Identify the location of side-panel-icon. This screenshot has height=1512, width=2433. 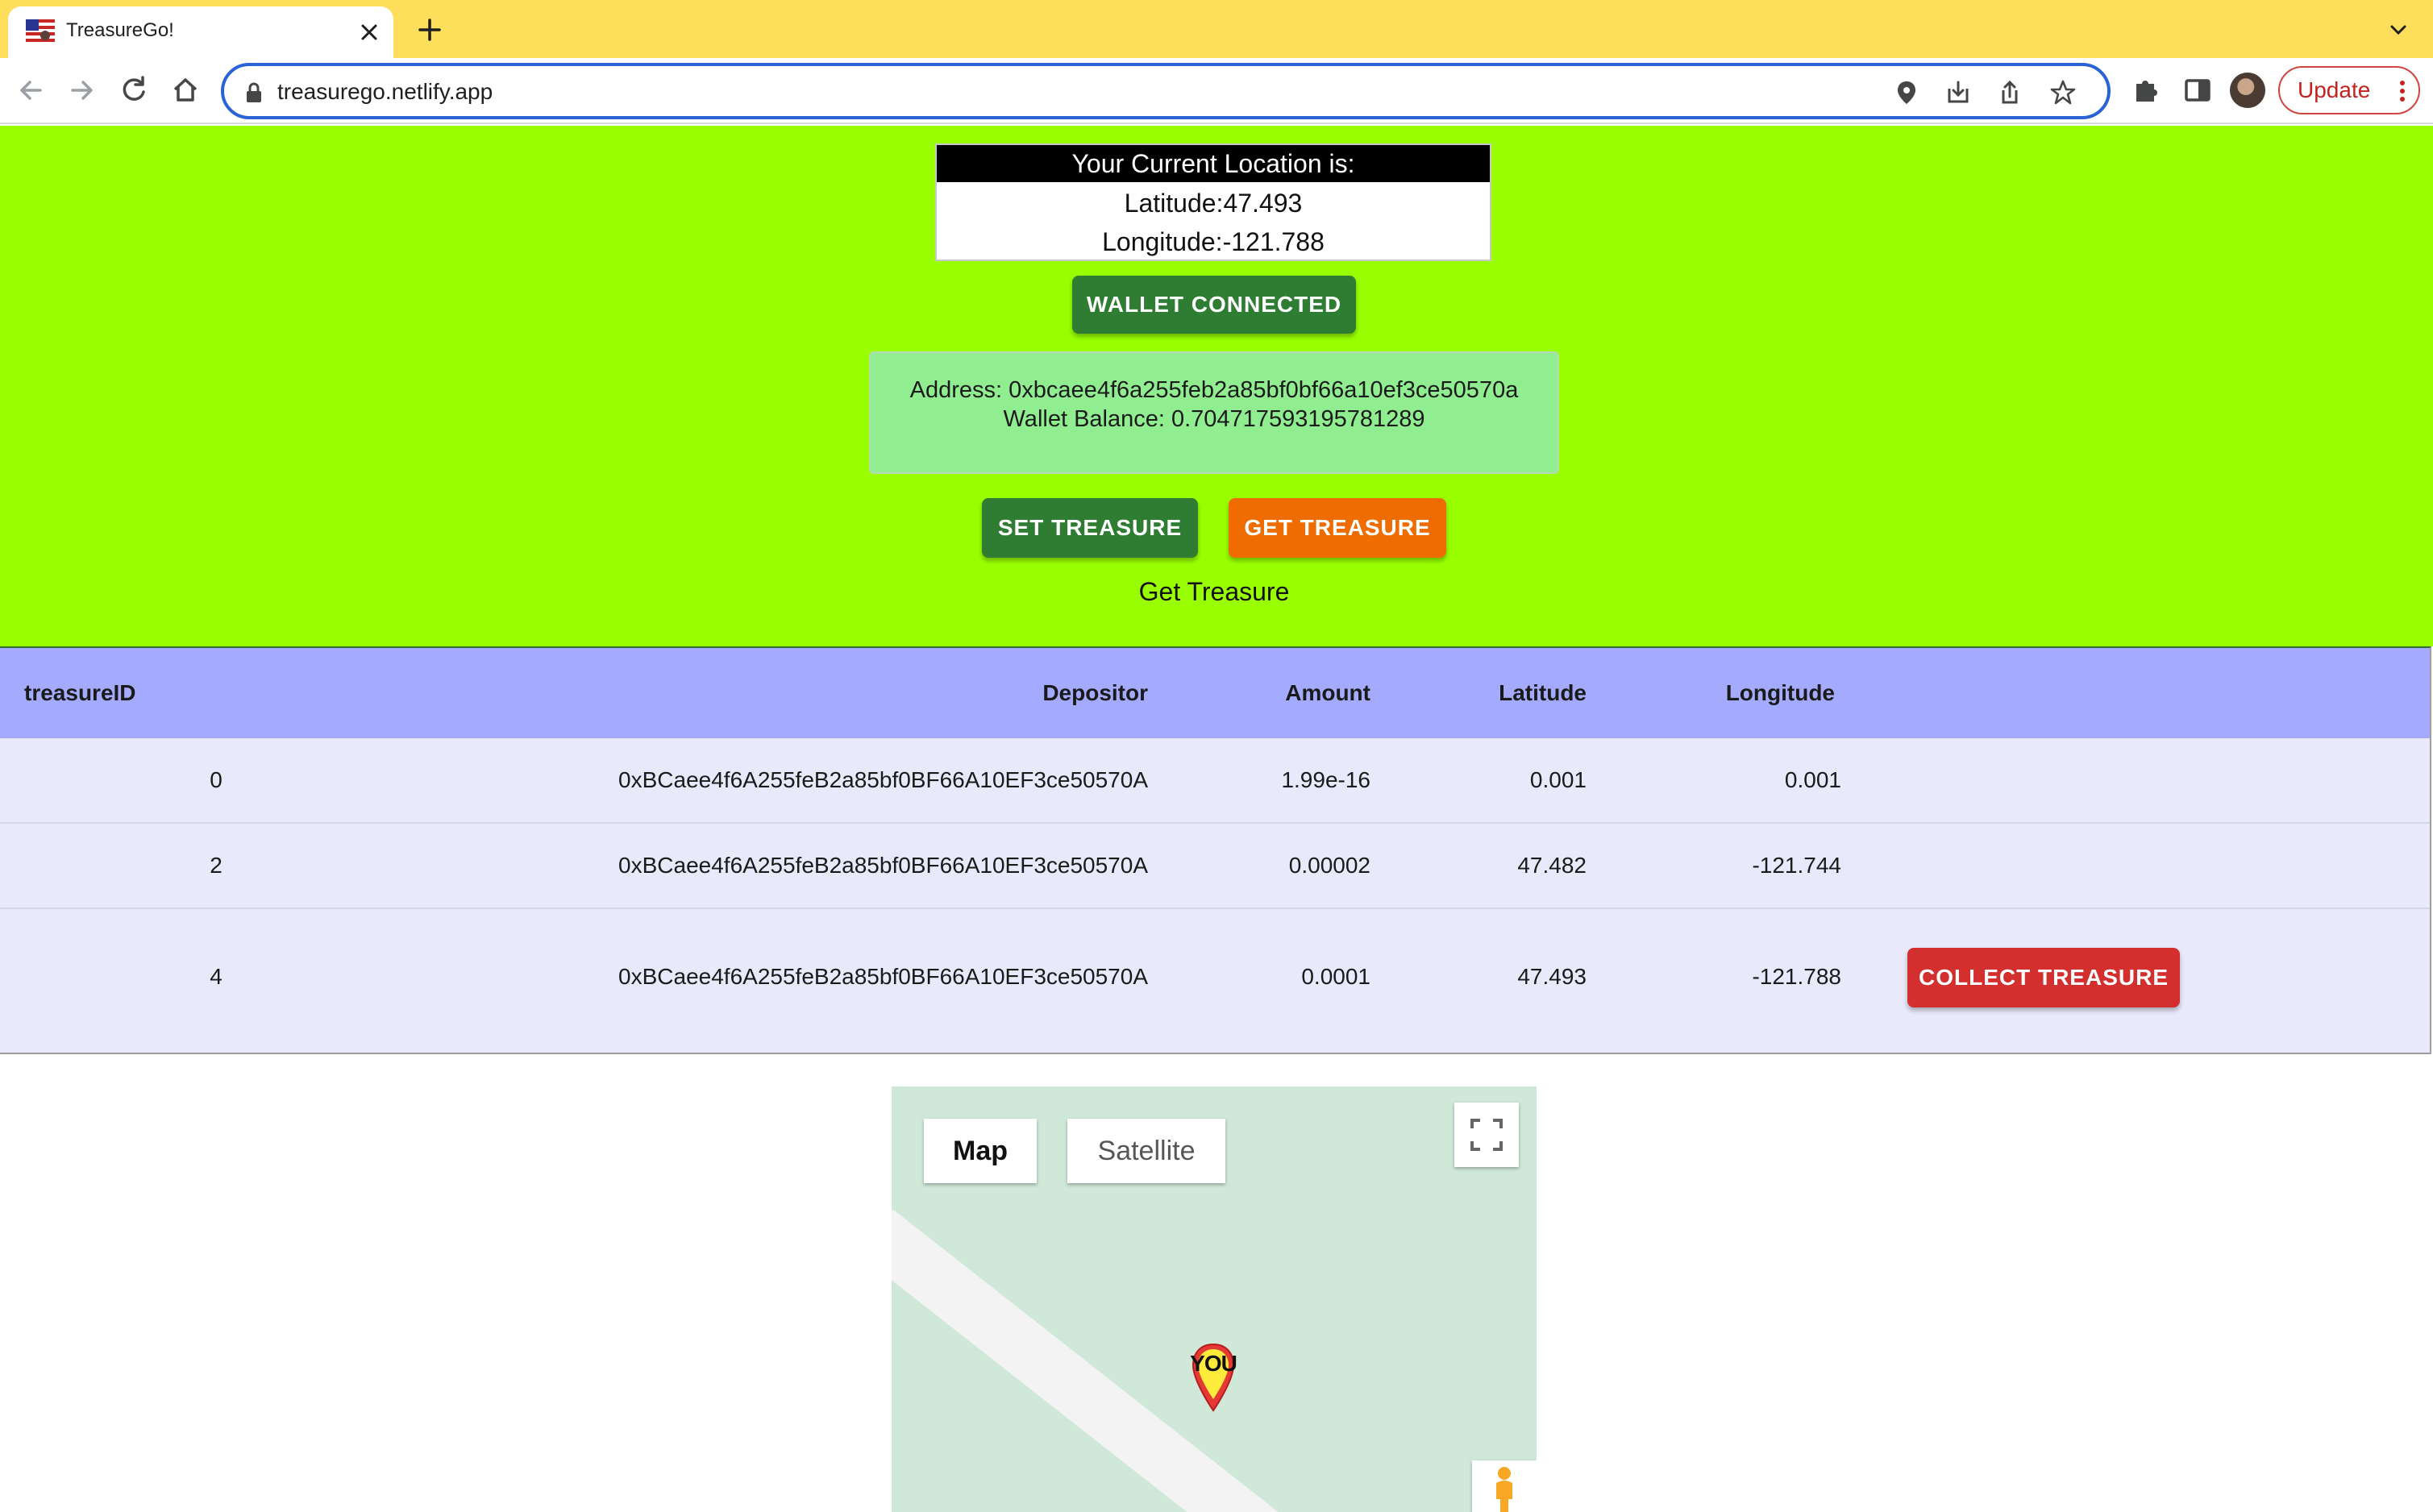
(2197, 90).